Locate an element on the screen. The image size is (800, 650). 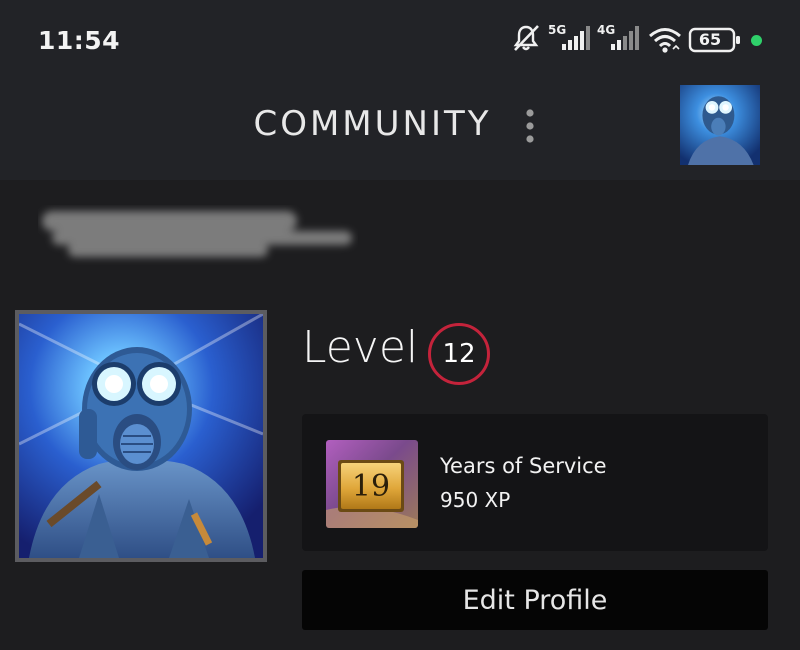
more-vertical-icon is located at coordinates (530, 126).